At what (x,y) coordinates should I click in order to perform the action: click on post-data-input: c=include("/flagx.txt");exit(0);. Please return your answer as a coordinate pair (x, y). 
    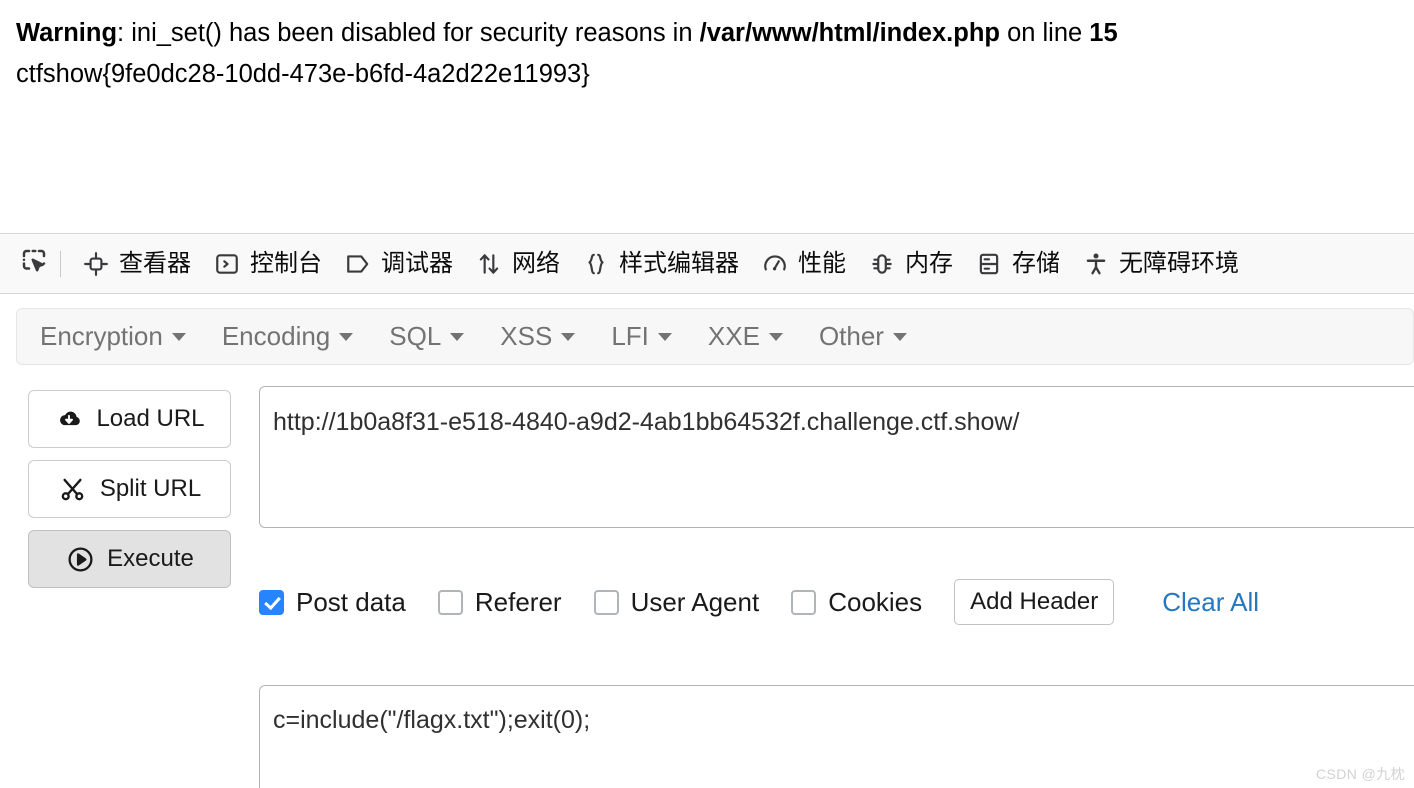
    Looking at the image, I should click on (836, 736).